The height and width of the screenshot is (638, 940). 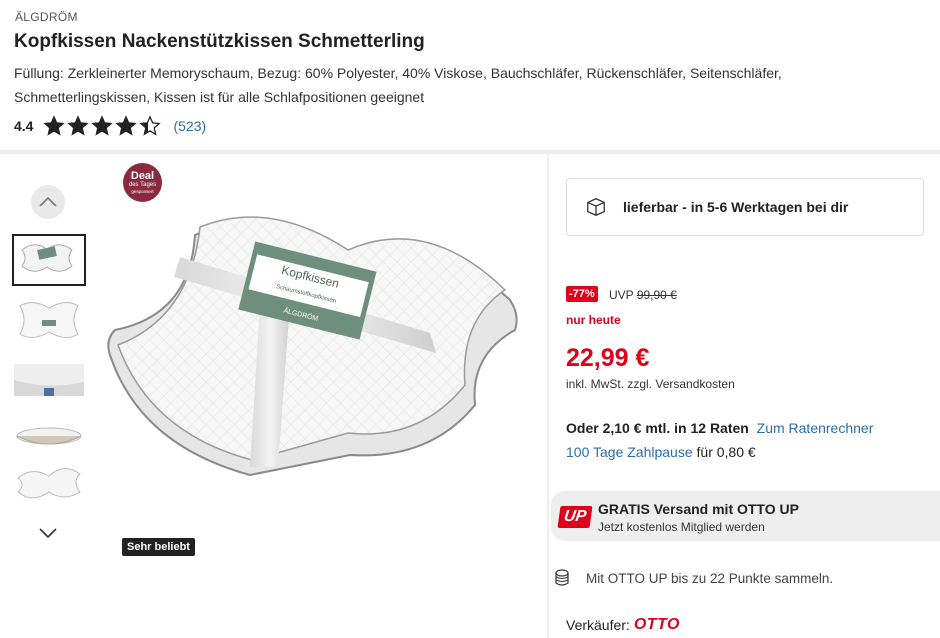 What do you see at coordinates (609, 384) in the screenshot?
I see `tax-text: inkl. MwSt. zzgl.` at bounding box center [609, 384].